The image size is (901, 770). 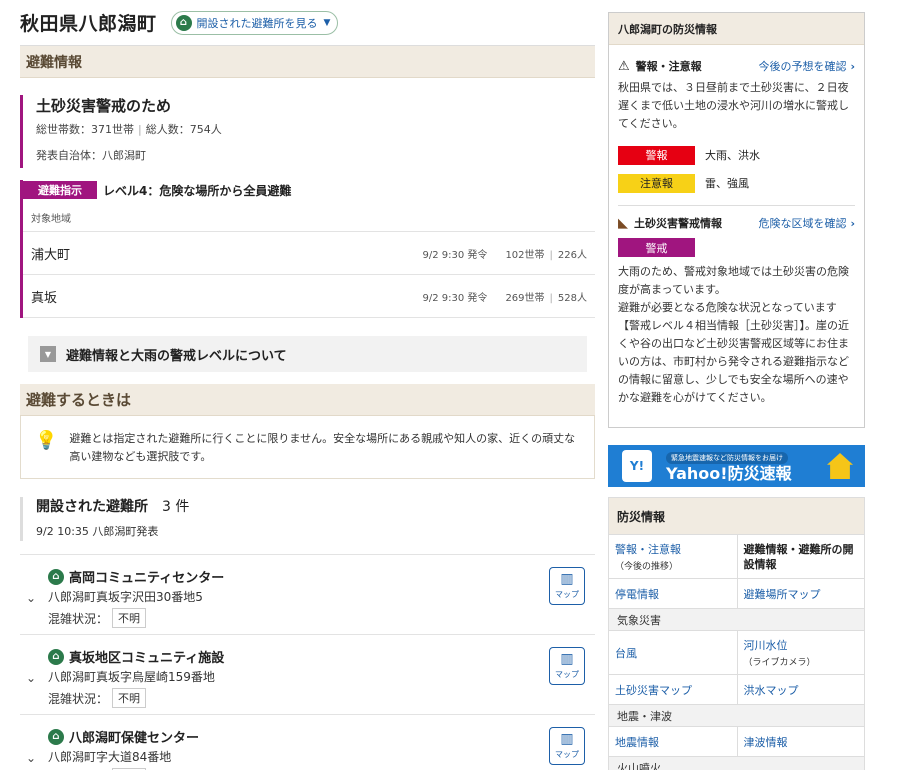 I want to click on evac-info-heading: 避難情報, so click(x=307, y=62).